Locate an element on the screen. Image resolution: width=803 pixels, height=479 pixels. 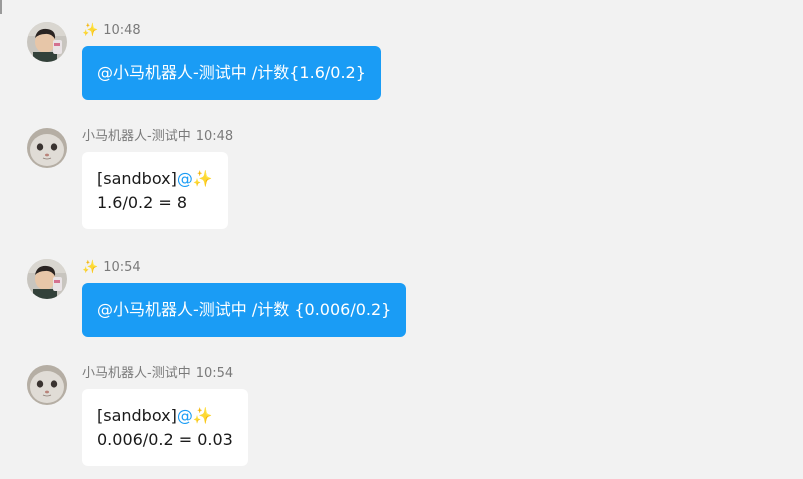
message-meta: 小马机器人-测试中 10:54 is located at coordinates (157, 374).